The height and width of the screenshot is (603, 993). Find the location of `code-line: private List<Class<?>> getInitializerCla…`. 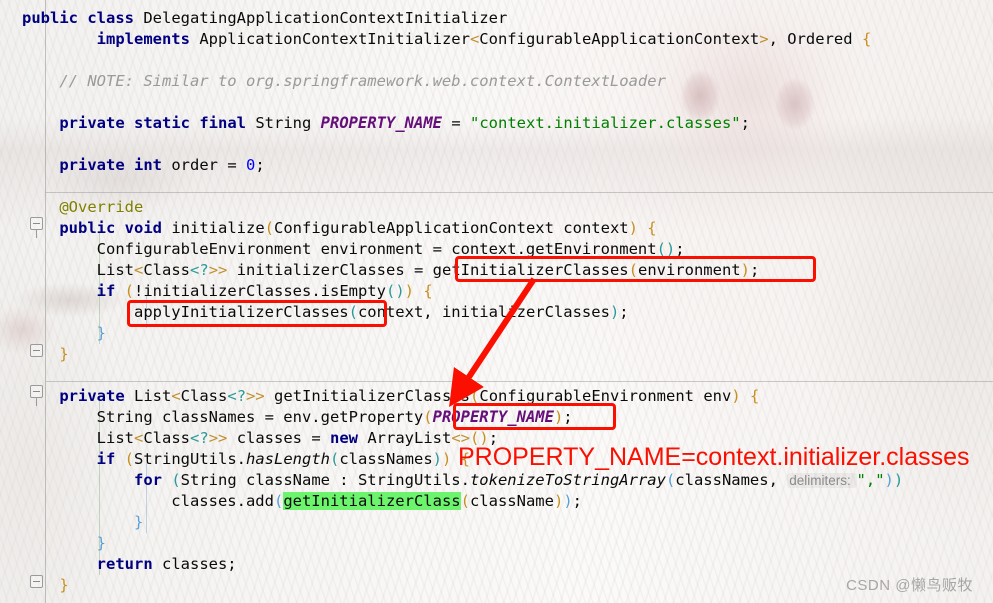

code-line: private List<Class<?>> getInitializerCla… is located at coordinates (390, 396).